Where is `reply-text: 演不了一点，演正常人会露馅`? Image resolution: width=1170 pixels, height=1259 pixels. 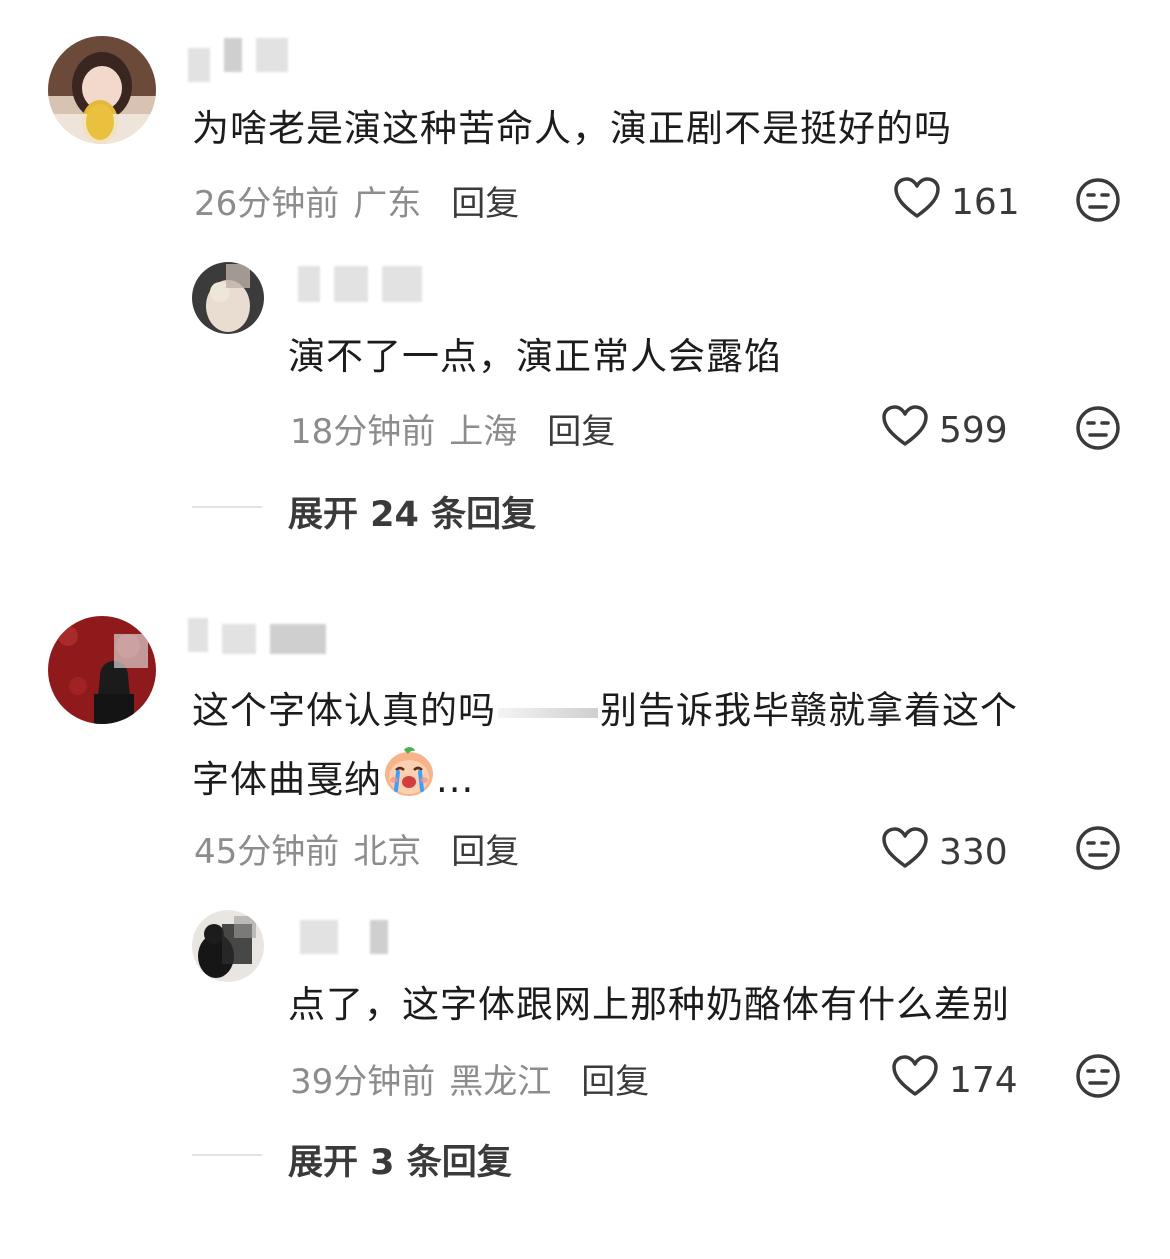 reply-text: 演不了一点，演正常人会露馅 is located at coordinates (535, 356).